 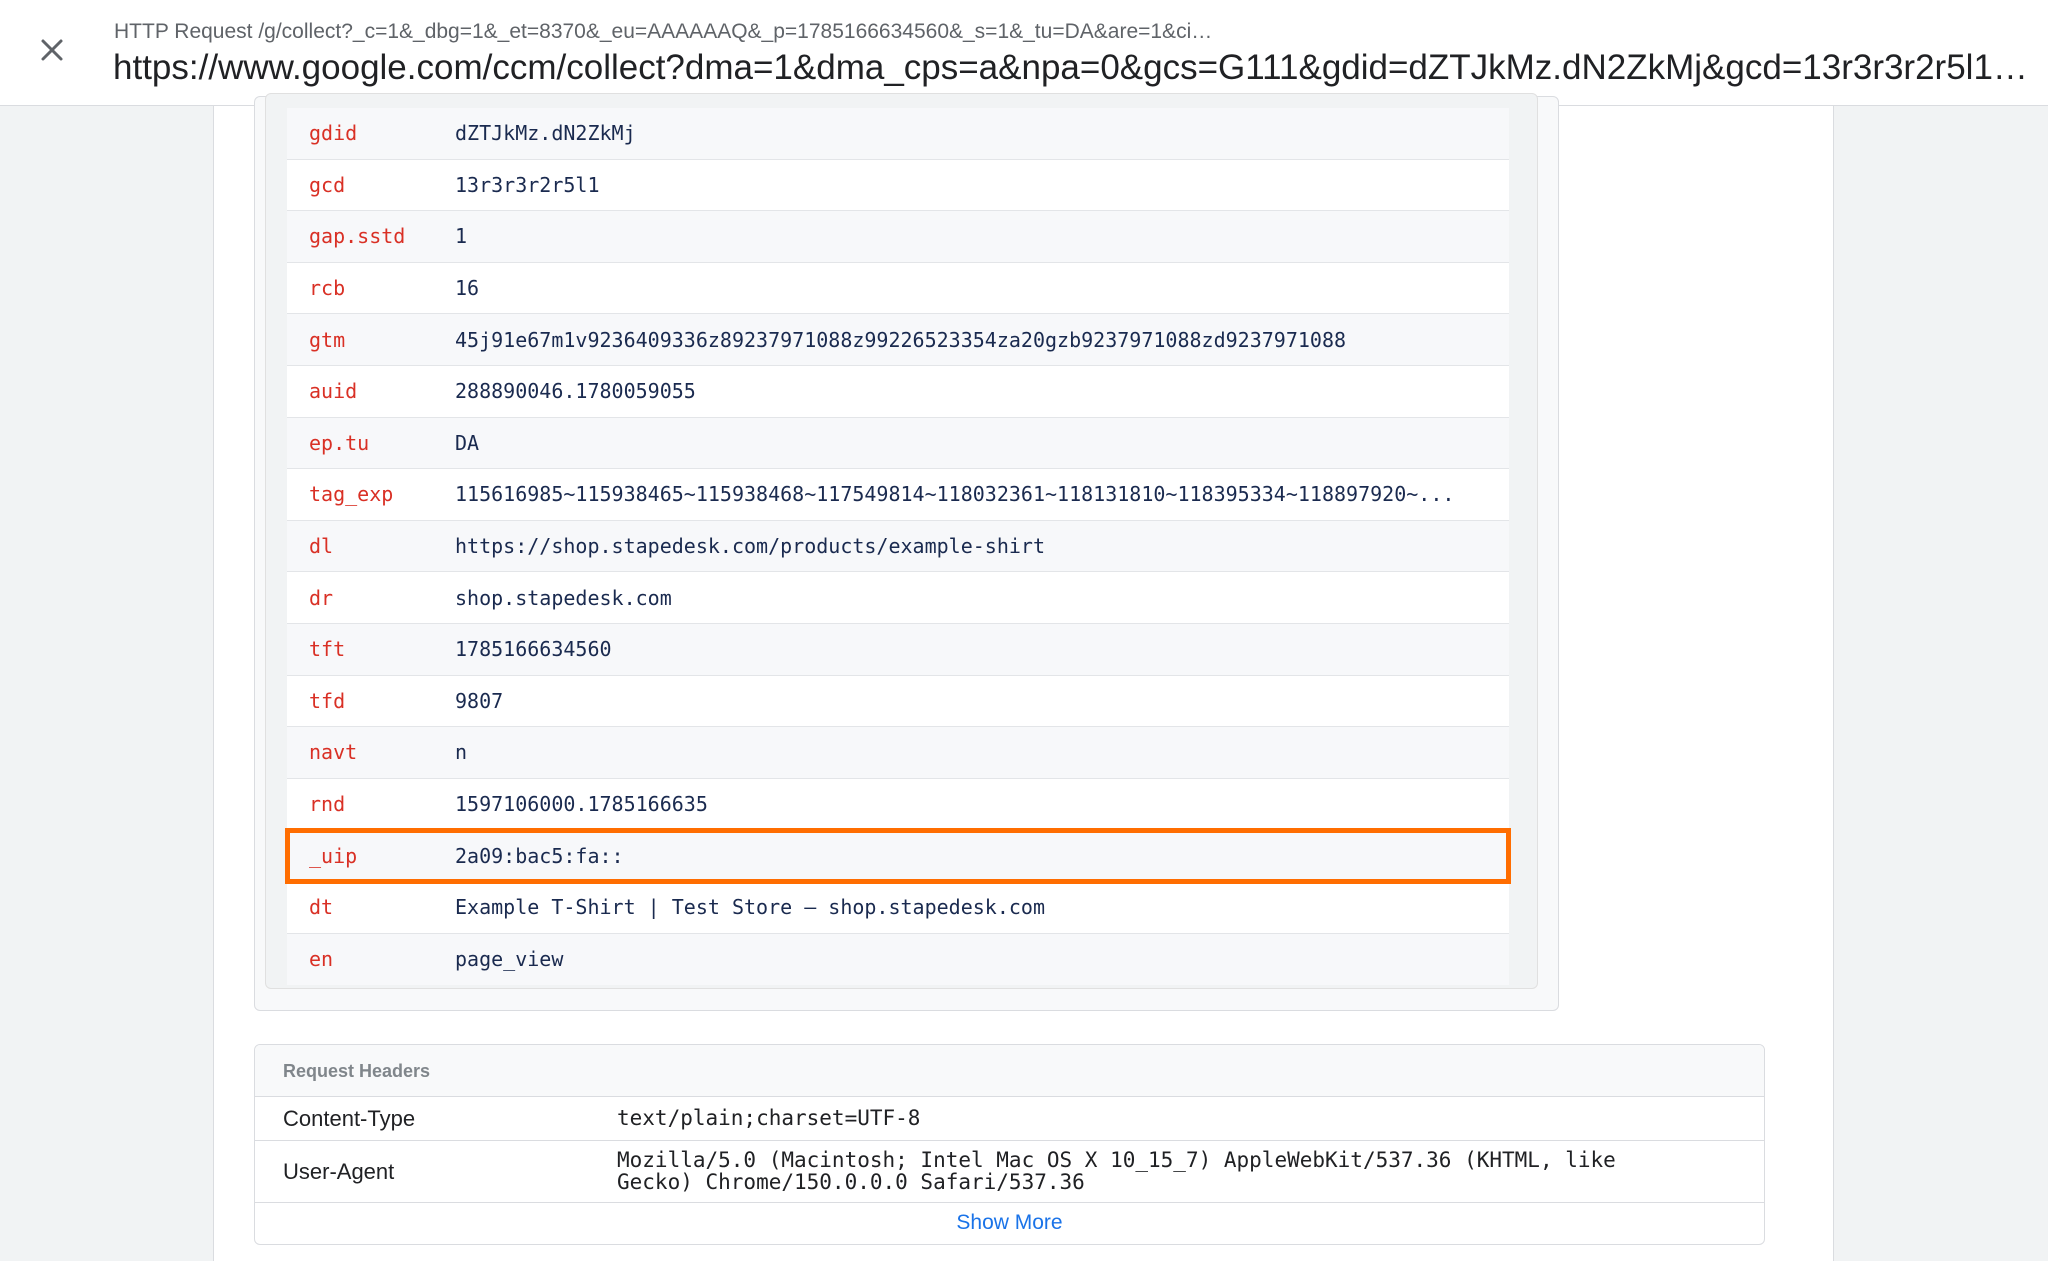 I want to click on param-row: tft 1785166634560, so click(x=898, y=649).